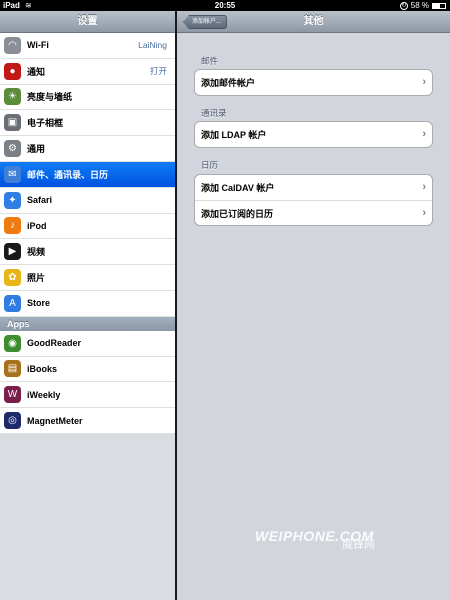 The image size is (450, 600). I want to click on ibooks-icon: ▤, so click(12, 369).